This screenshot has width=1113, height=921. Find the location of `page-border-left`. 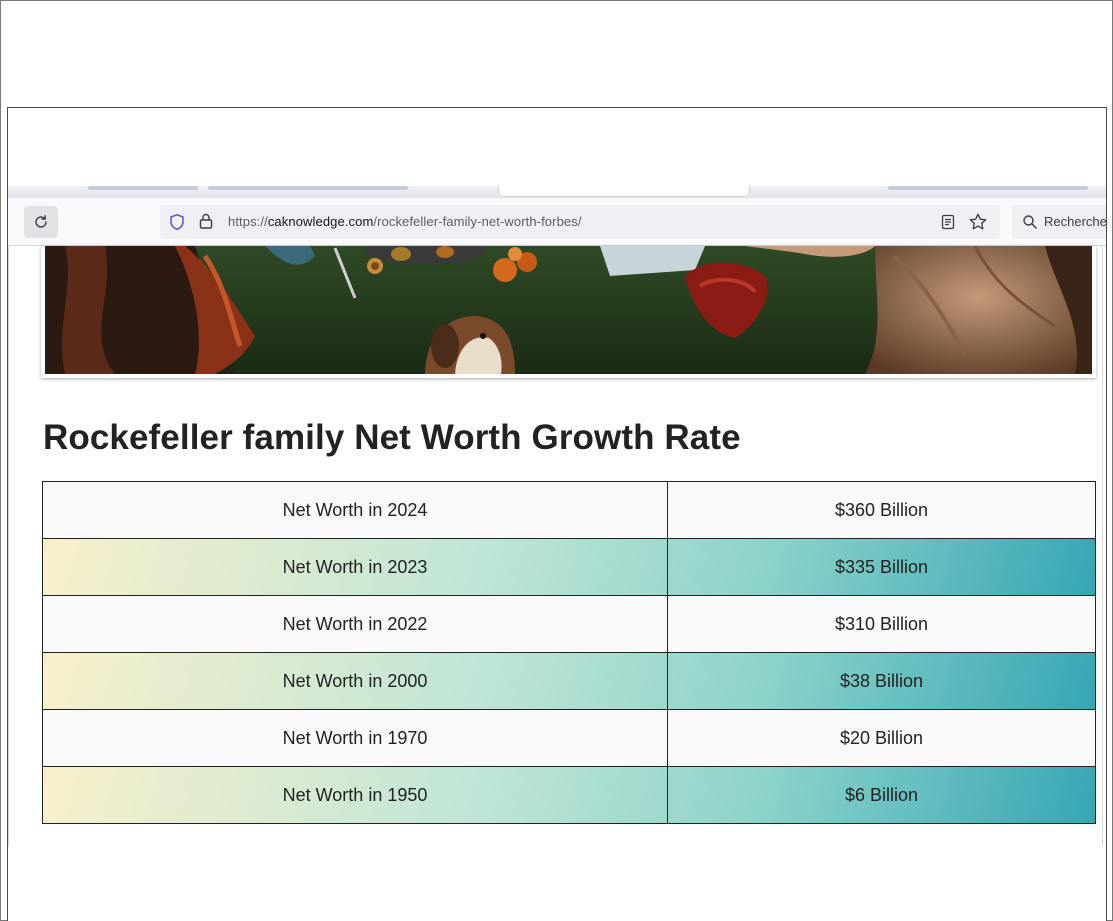

page-border-left is located at coordinates (8, 546).